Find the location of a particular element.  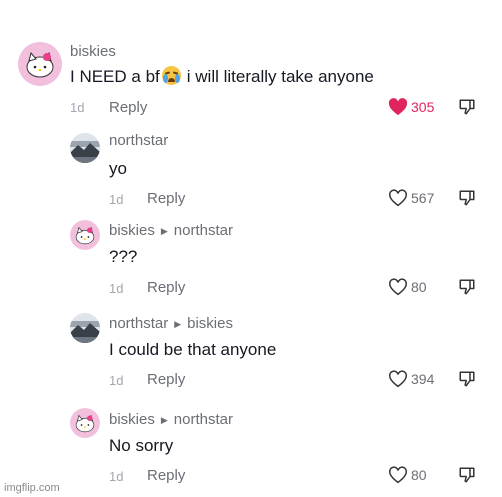

comment-text: yo is located at coordinates (118, 168).